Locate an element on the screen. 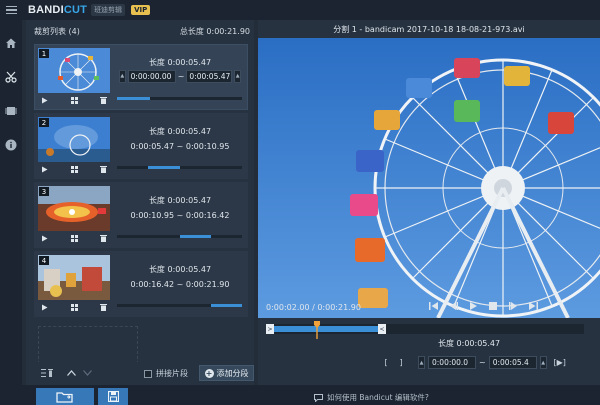 The width and height of the screenshot is (600, 405). list-footer: 拼接片段 + 添加分段 is located at coordinates (140, 373).